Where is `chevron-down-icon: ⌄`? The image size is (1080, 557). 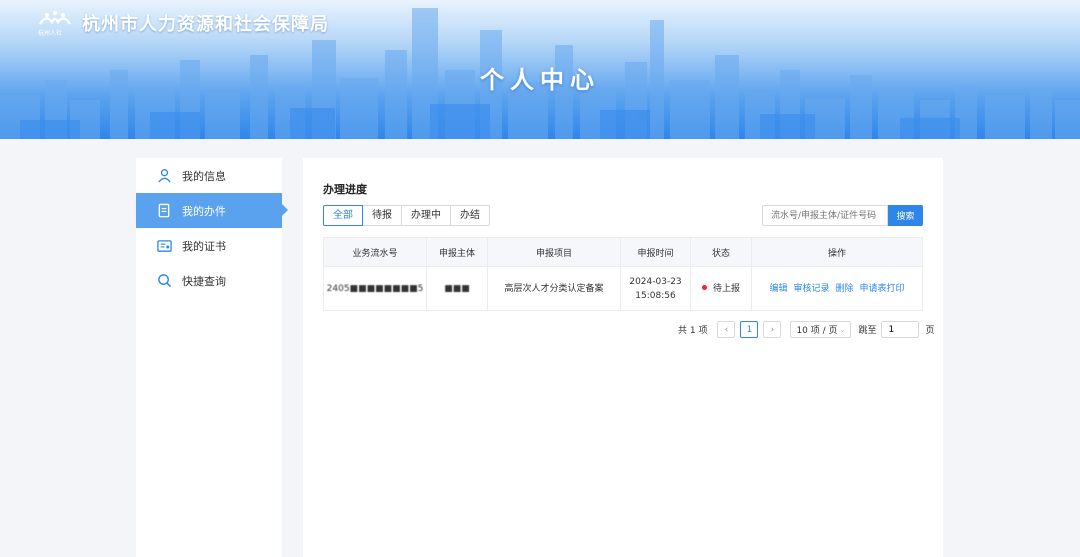 chevron-down-icon: ⌄ is located at coordinates (842, 329).